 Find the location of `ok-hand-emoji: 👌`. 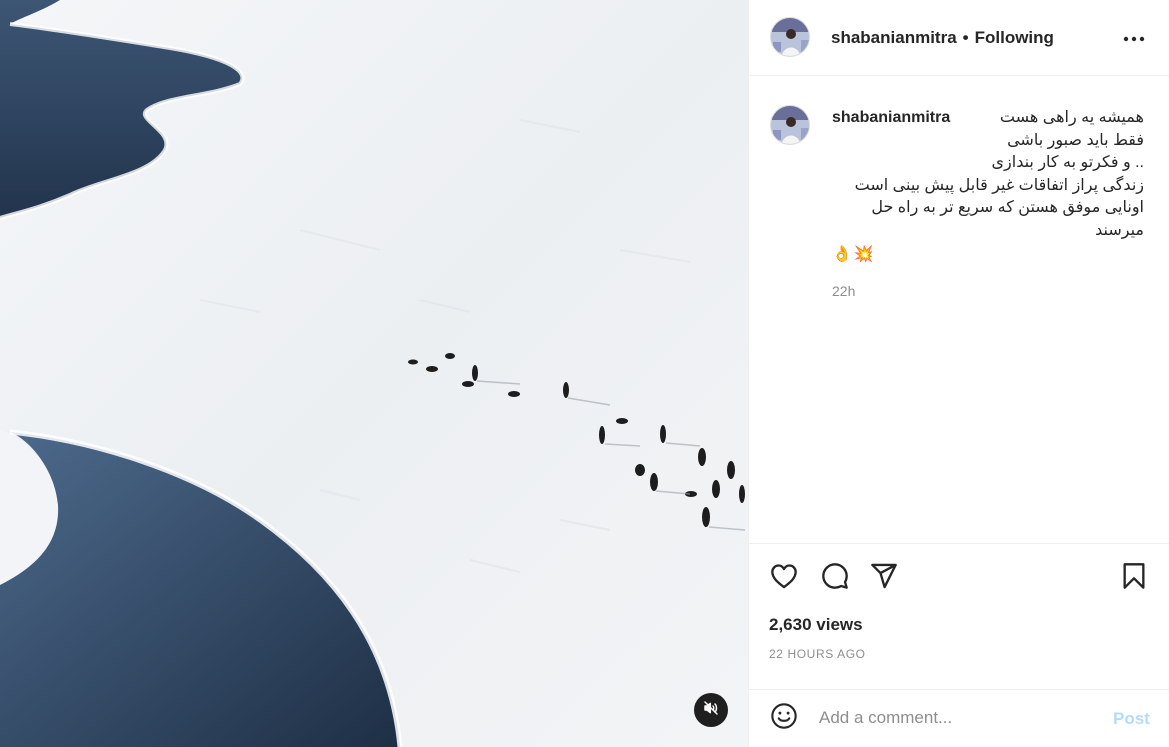

ok-hand-emoji: 👌 is located at coordinates (842, 254).